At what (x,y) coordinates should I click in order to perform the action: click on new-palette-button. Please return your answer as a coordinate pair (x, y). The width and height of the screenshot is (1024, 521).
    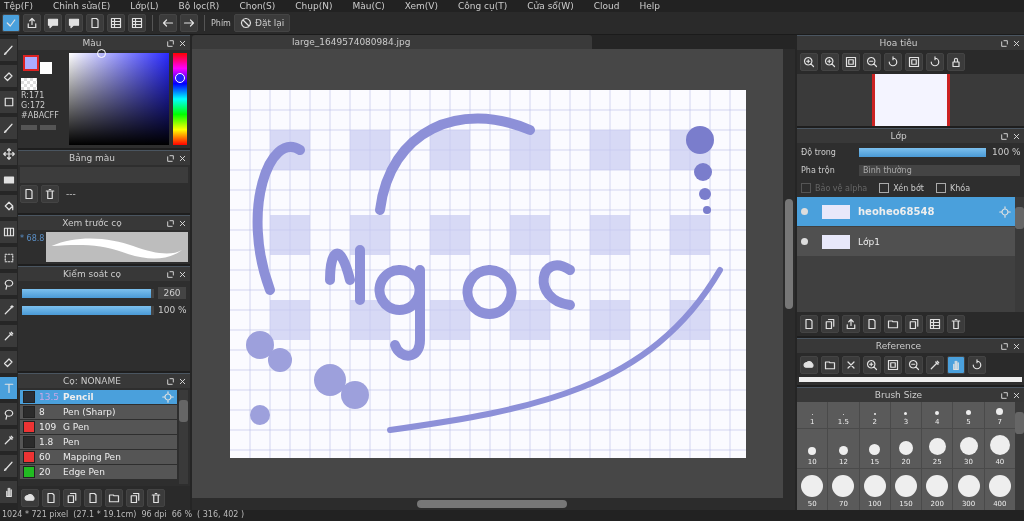
    Looking at the image, I should click on (29, 194).